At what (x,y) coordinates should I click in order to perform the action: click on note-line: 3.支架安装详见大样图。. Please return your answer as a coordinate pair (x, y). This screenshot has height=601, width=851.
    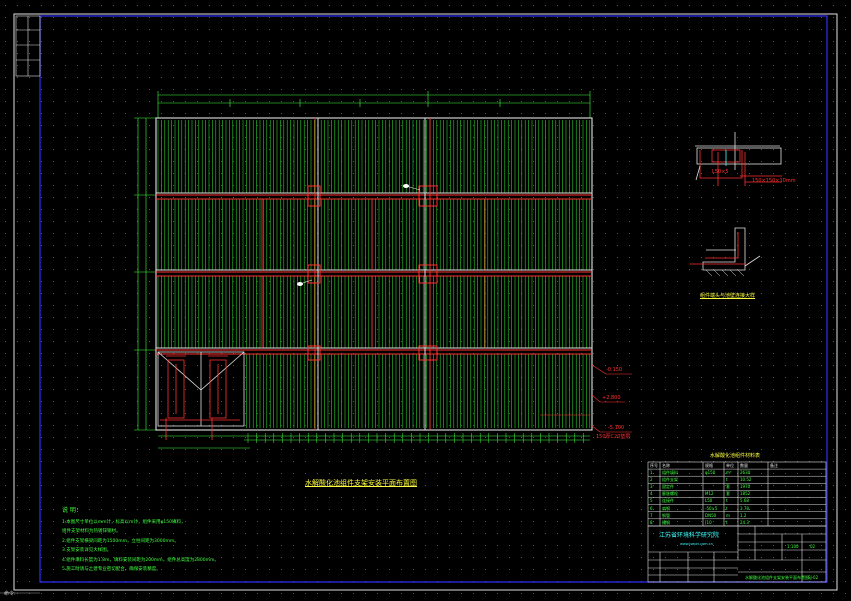
    Looking at the image, I should click on (87, 550).